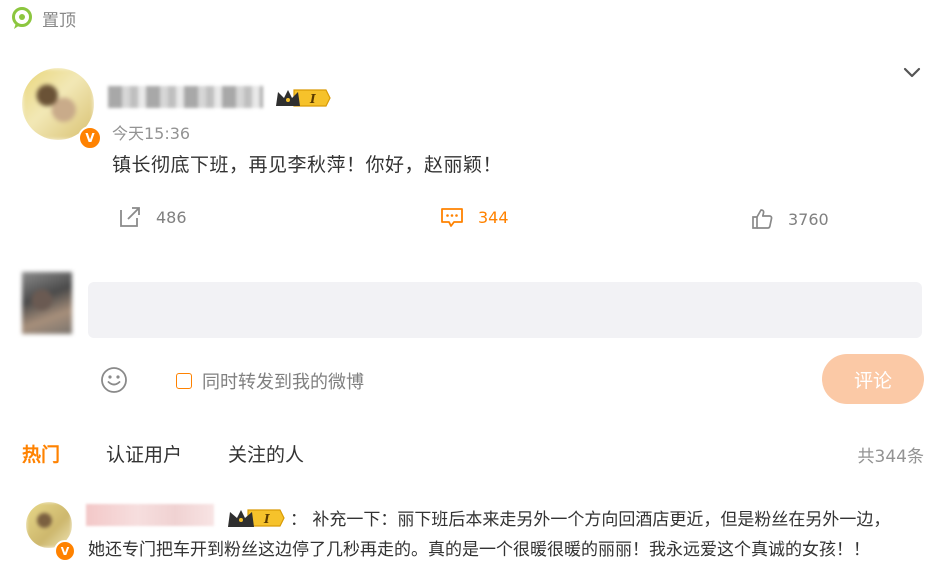  I want to click on comment-button: 344, so click(474, 217).